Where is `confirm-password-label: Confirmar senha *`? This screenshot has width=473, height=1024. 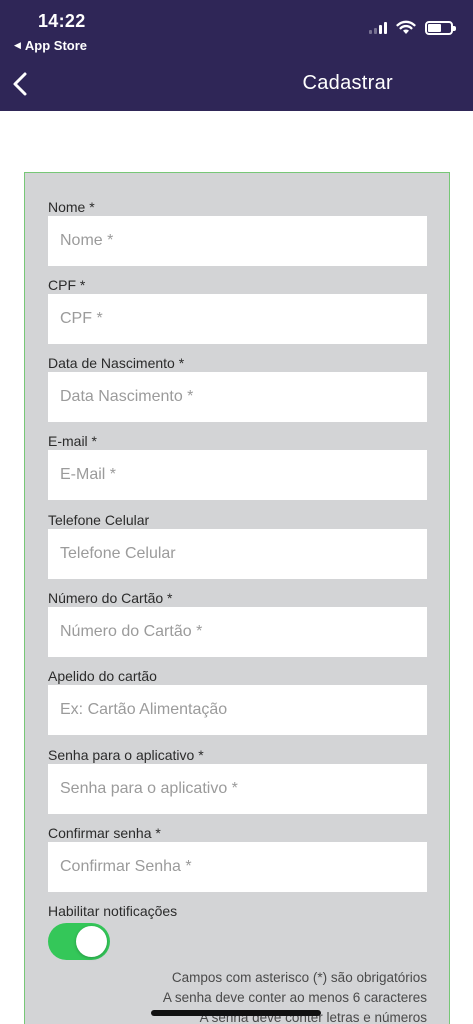
confirm-password-label: Confirmar senha * is located at coordinates (104, 833).